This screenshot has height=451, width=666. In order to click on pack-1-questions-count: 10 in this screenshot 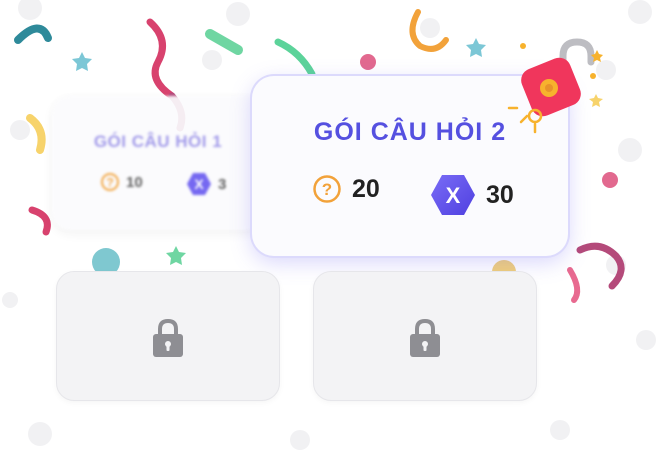, I will do `click(134, 182)`.